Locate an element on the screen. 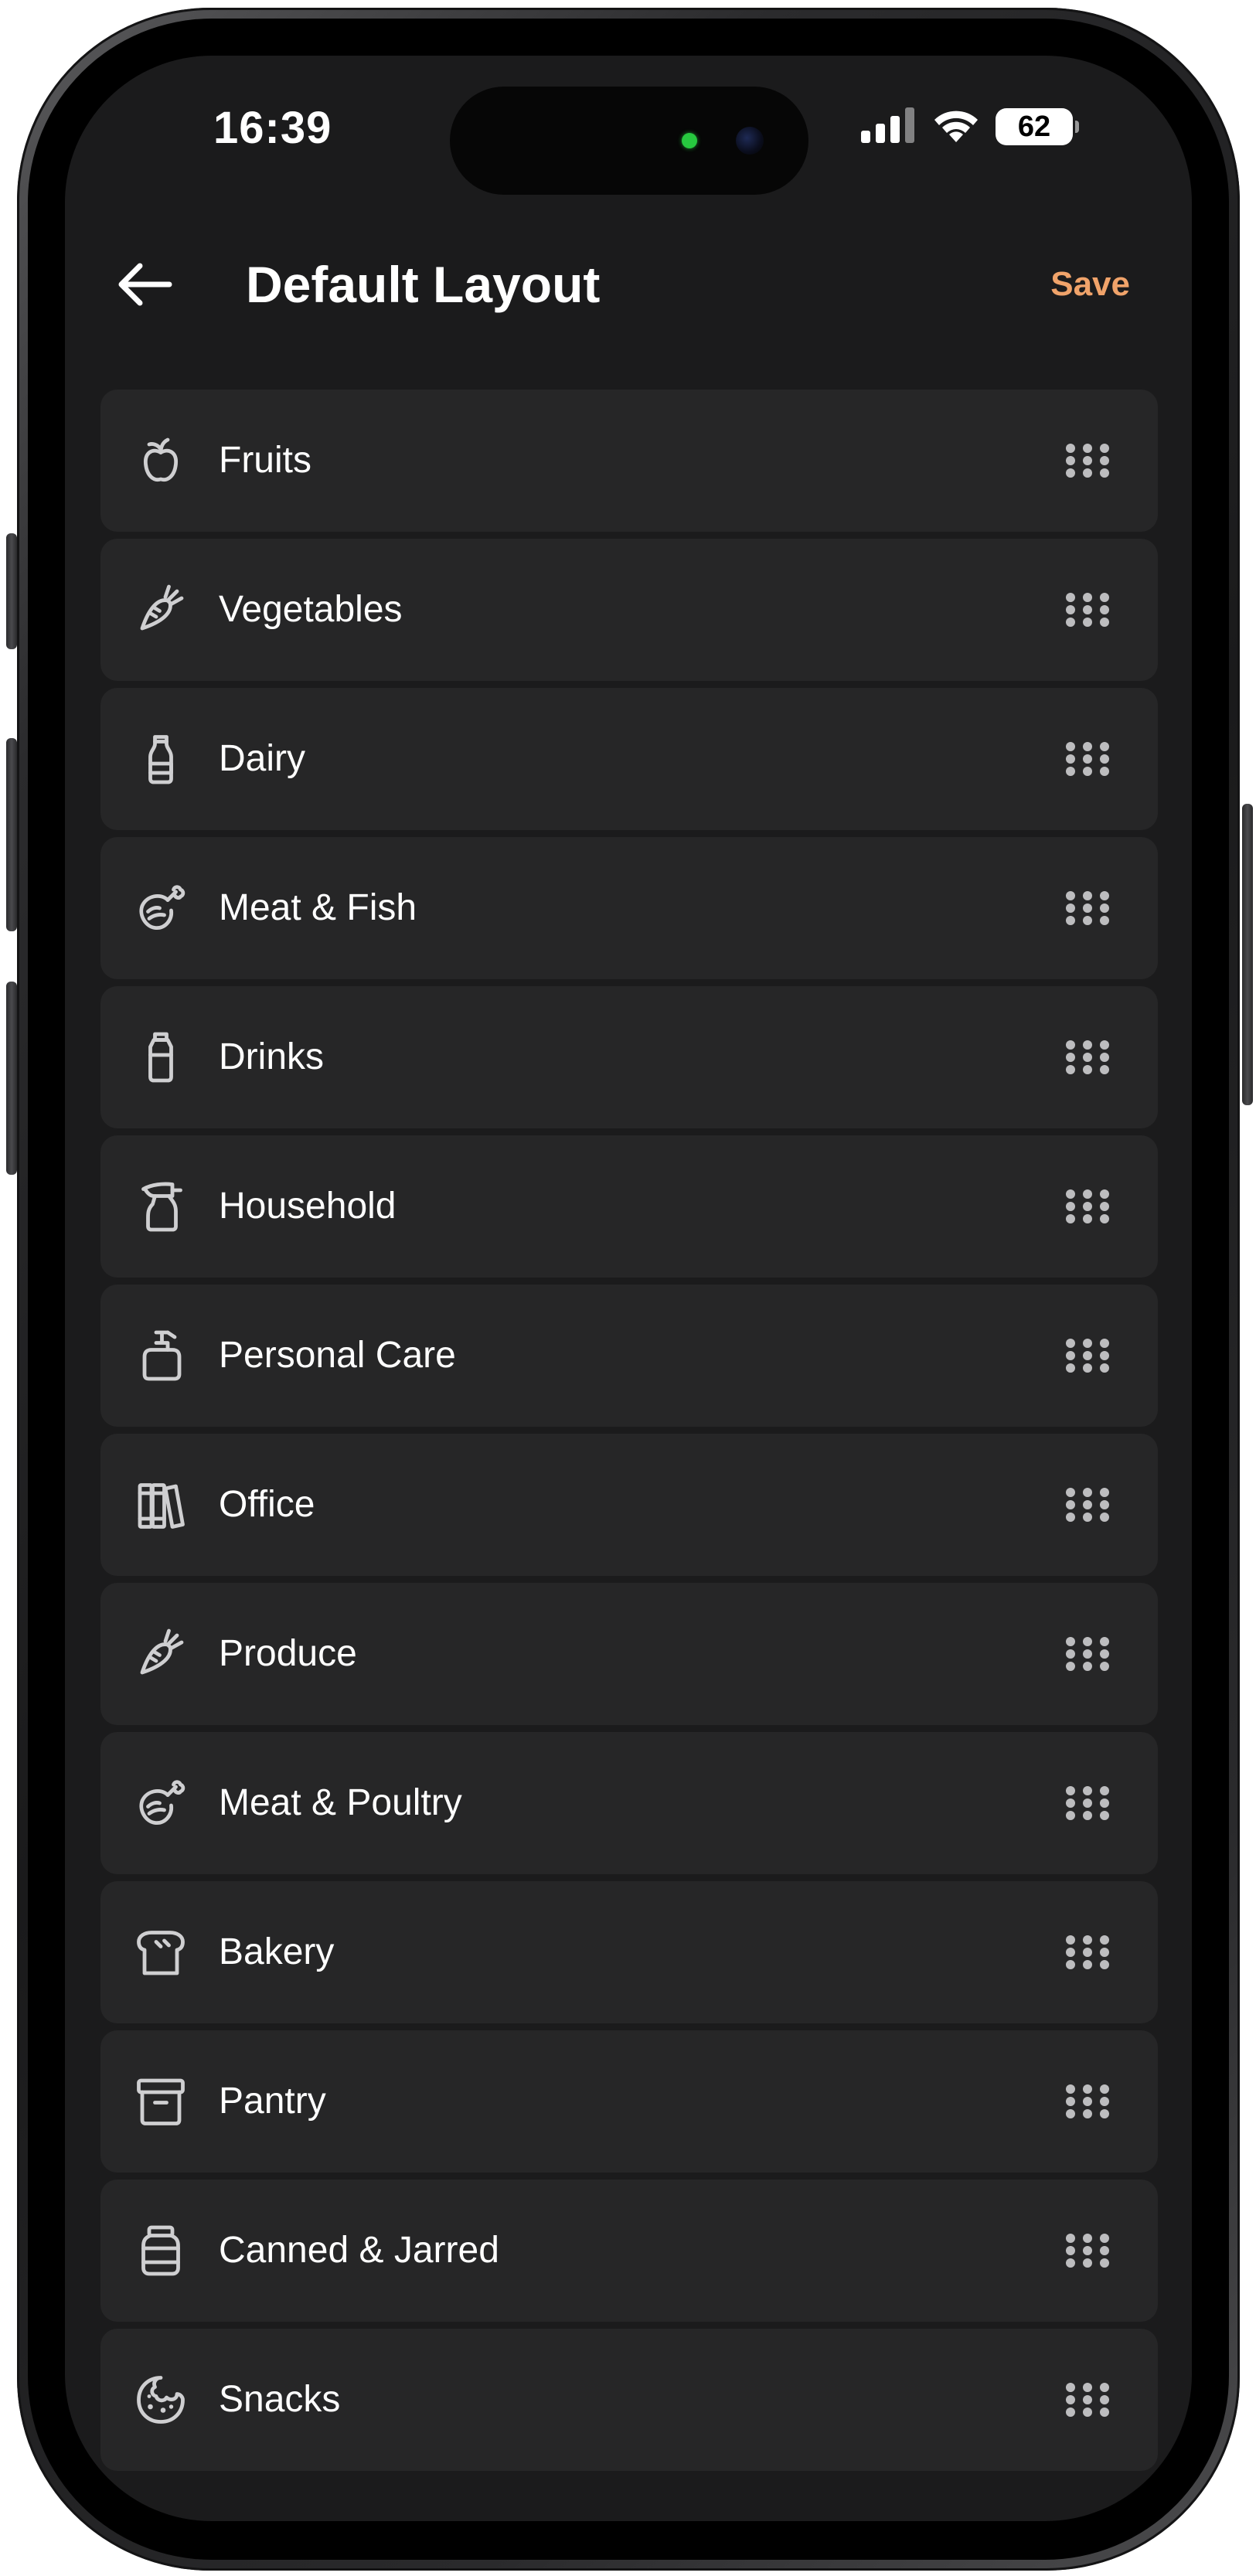 The width and height of the screenshot is (1256, 2576). category-label: Pantry is located at coordinates (273, 2101).